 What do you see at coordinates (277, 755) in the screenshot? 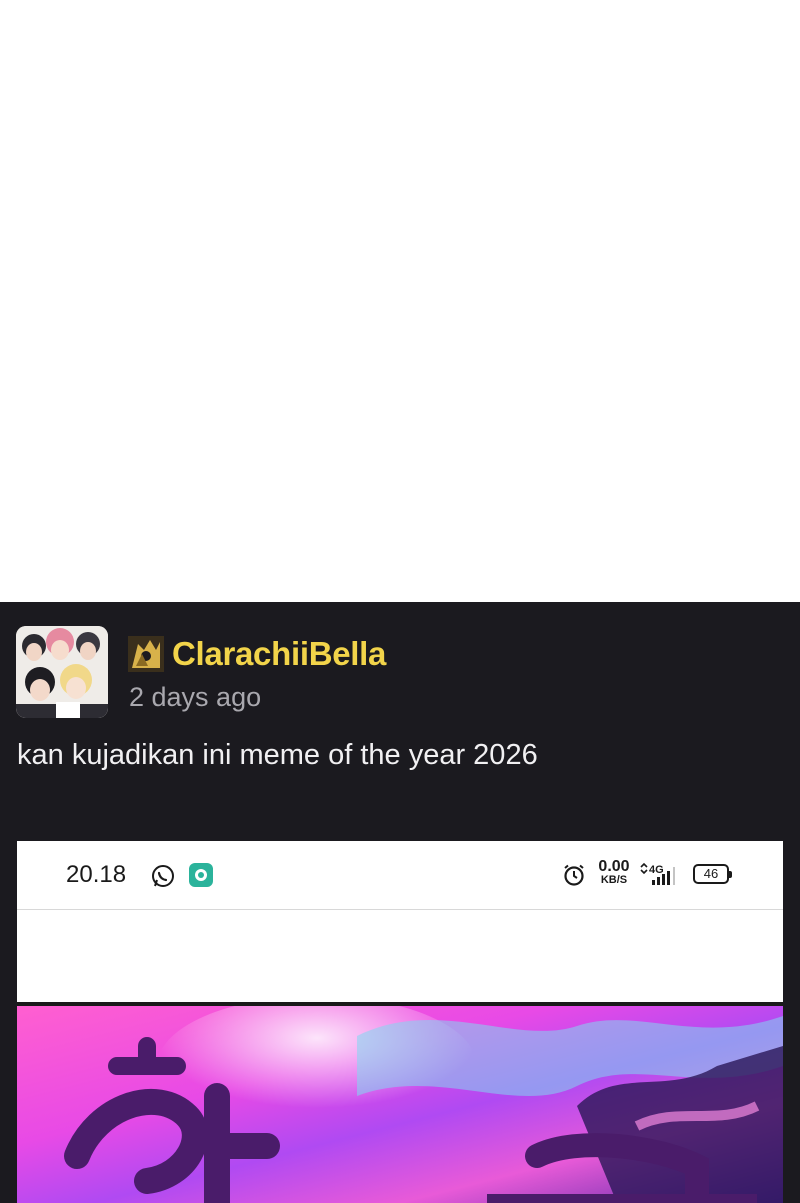
I see `comment-text: kan kujadikan ini meme of the year 2026` at bounding box center [277, 755].